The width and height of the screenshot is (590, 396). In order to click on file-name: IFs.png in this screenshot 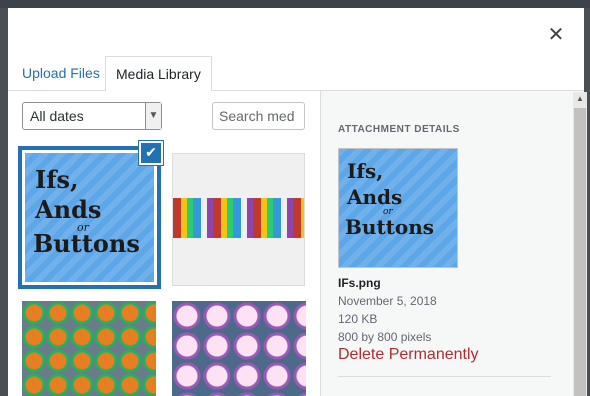, I will do `click(359, 283)`.